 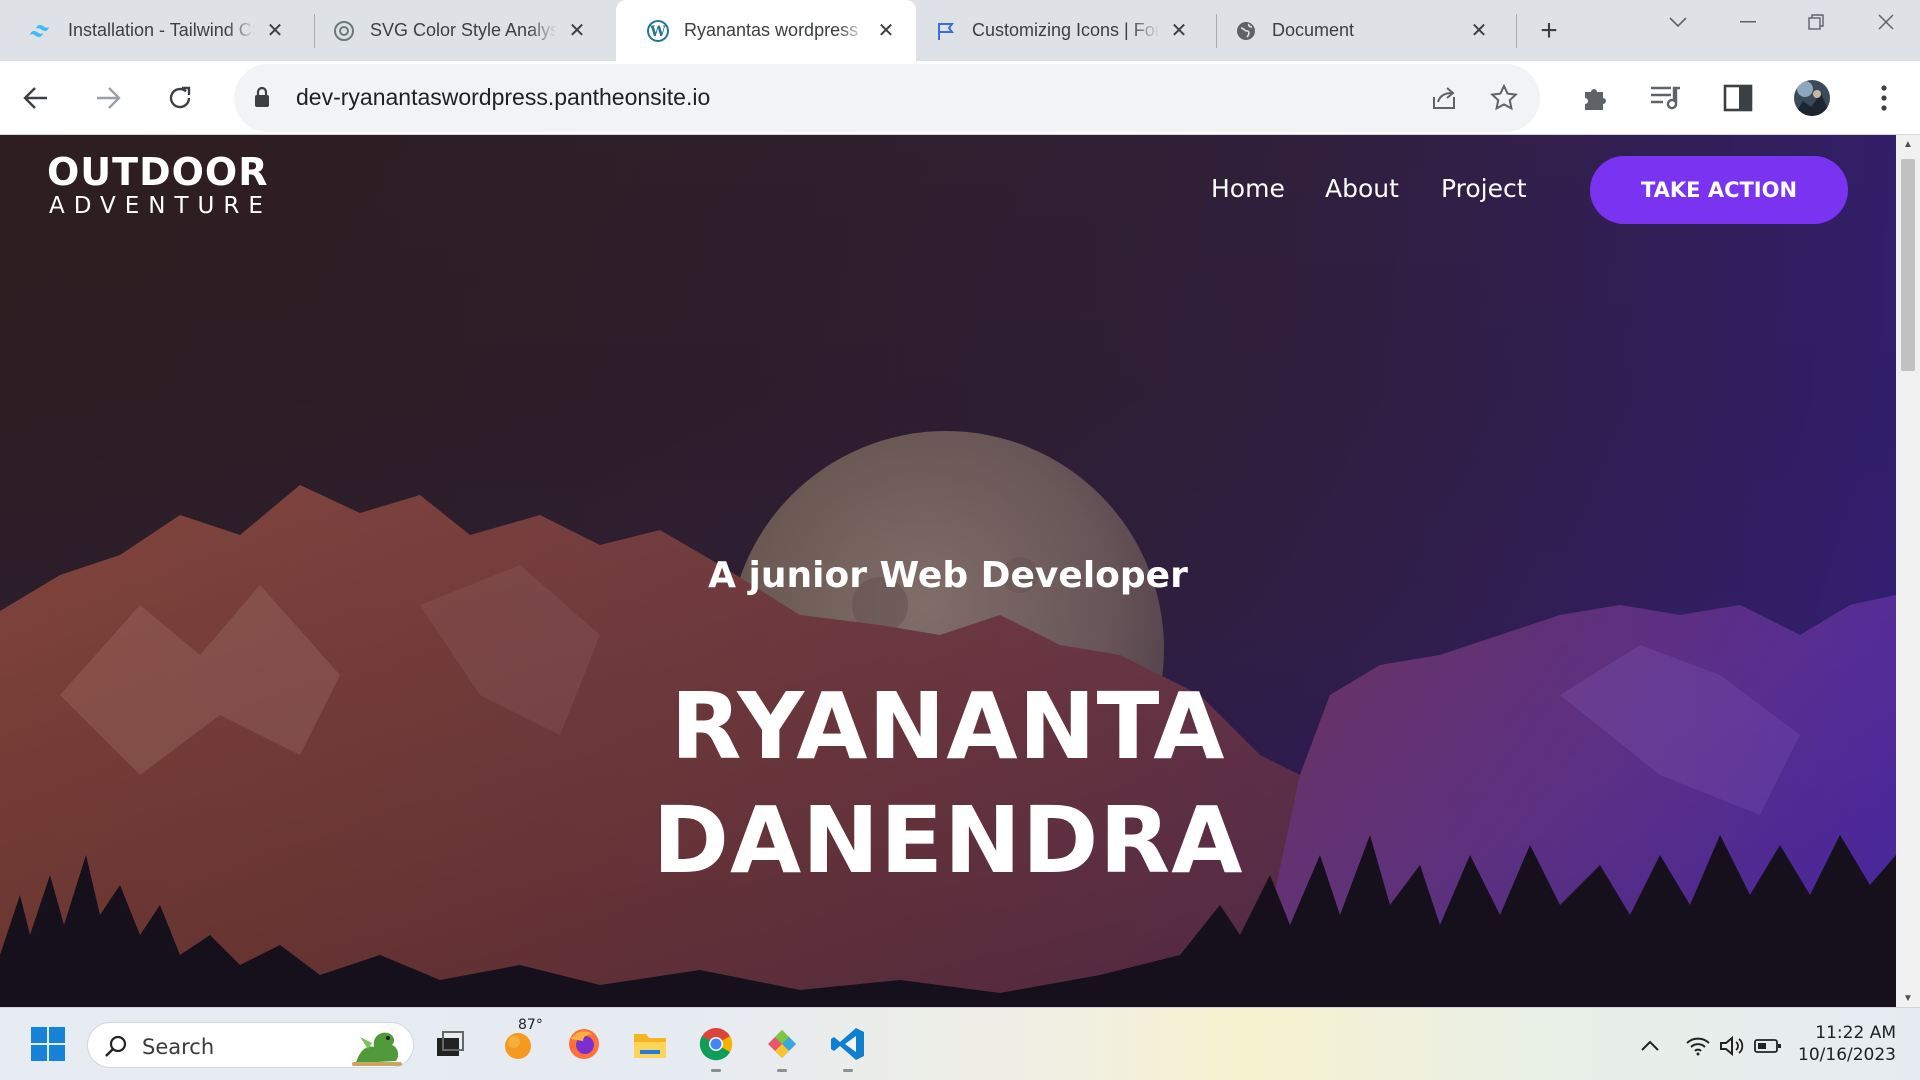 What do you see at coordinates (160, 205) in the screenshot?
I see `logo-line-2: ADVENTURE` at bounding box center [160, 205].